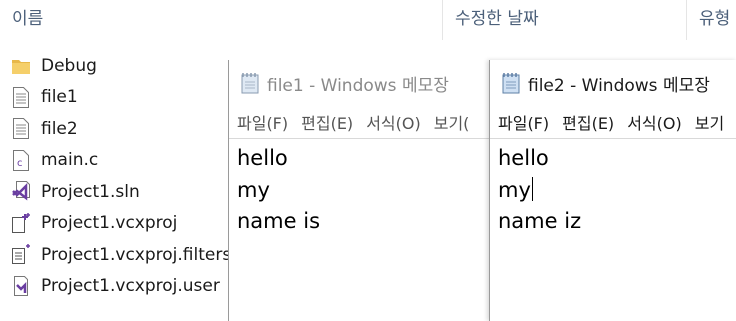  I want to click on menu-bar: 파일(F) 편집(E) 서식(O) 보기(, so click(360, 122).